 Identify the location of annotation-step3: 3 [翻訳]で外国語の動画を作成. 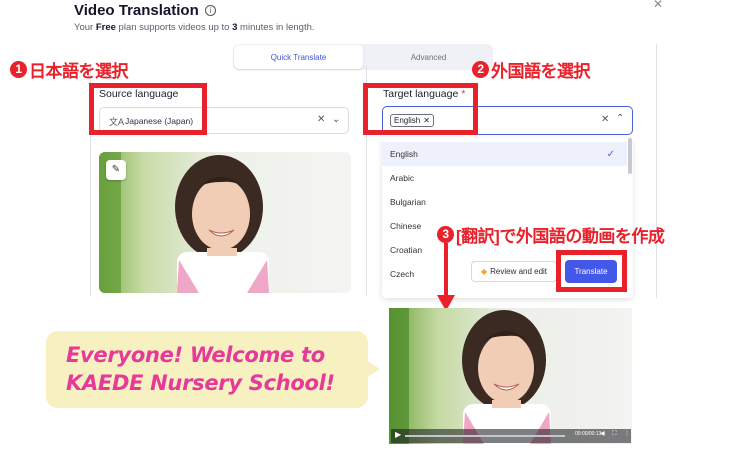
(551, 234).